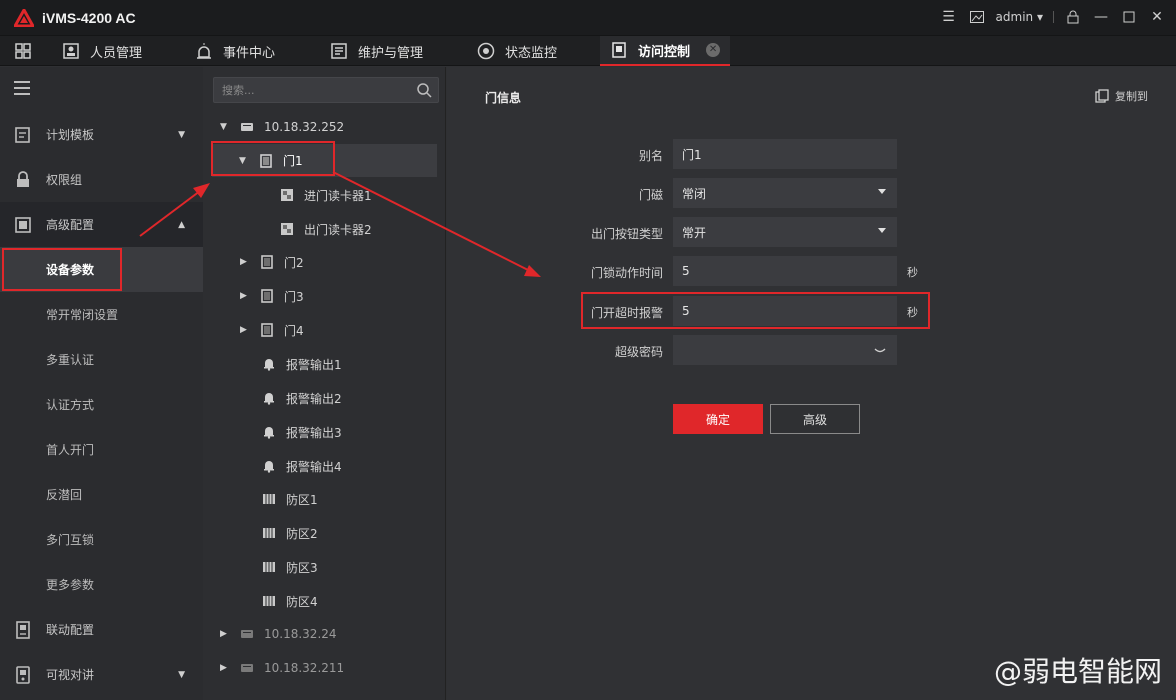 This screenshot has width=1176, height=700. What do you see at coordinates (101, 674) in the screenshot?
I see `sidebar-item-intercom: 可视对讲 ▼` at bounding box center [101, 674].